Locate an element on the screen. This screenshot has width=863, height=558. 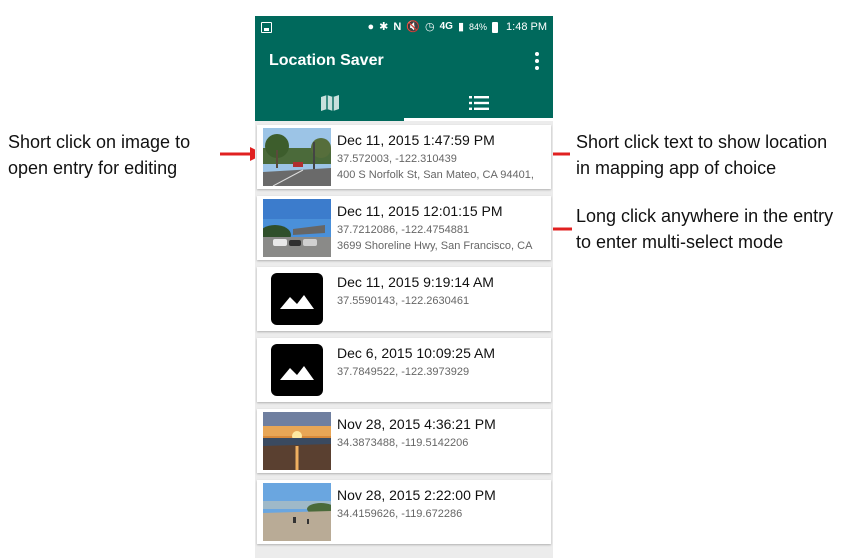
annotation-right-bottom-line2: to enter multi-select mode is located at coordinates (680, 242).